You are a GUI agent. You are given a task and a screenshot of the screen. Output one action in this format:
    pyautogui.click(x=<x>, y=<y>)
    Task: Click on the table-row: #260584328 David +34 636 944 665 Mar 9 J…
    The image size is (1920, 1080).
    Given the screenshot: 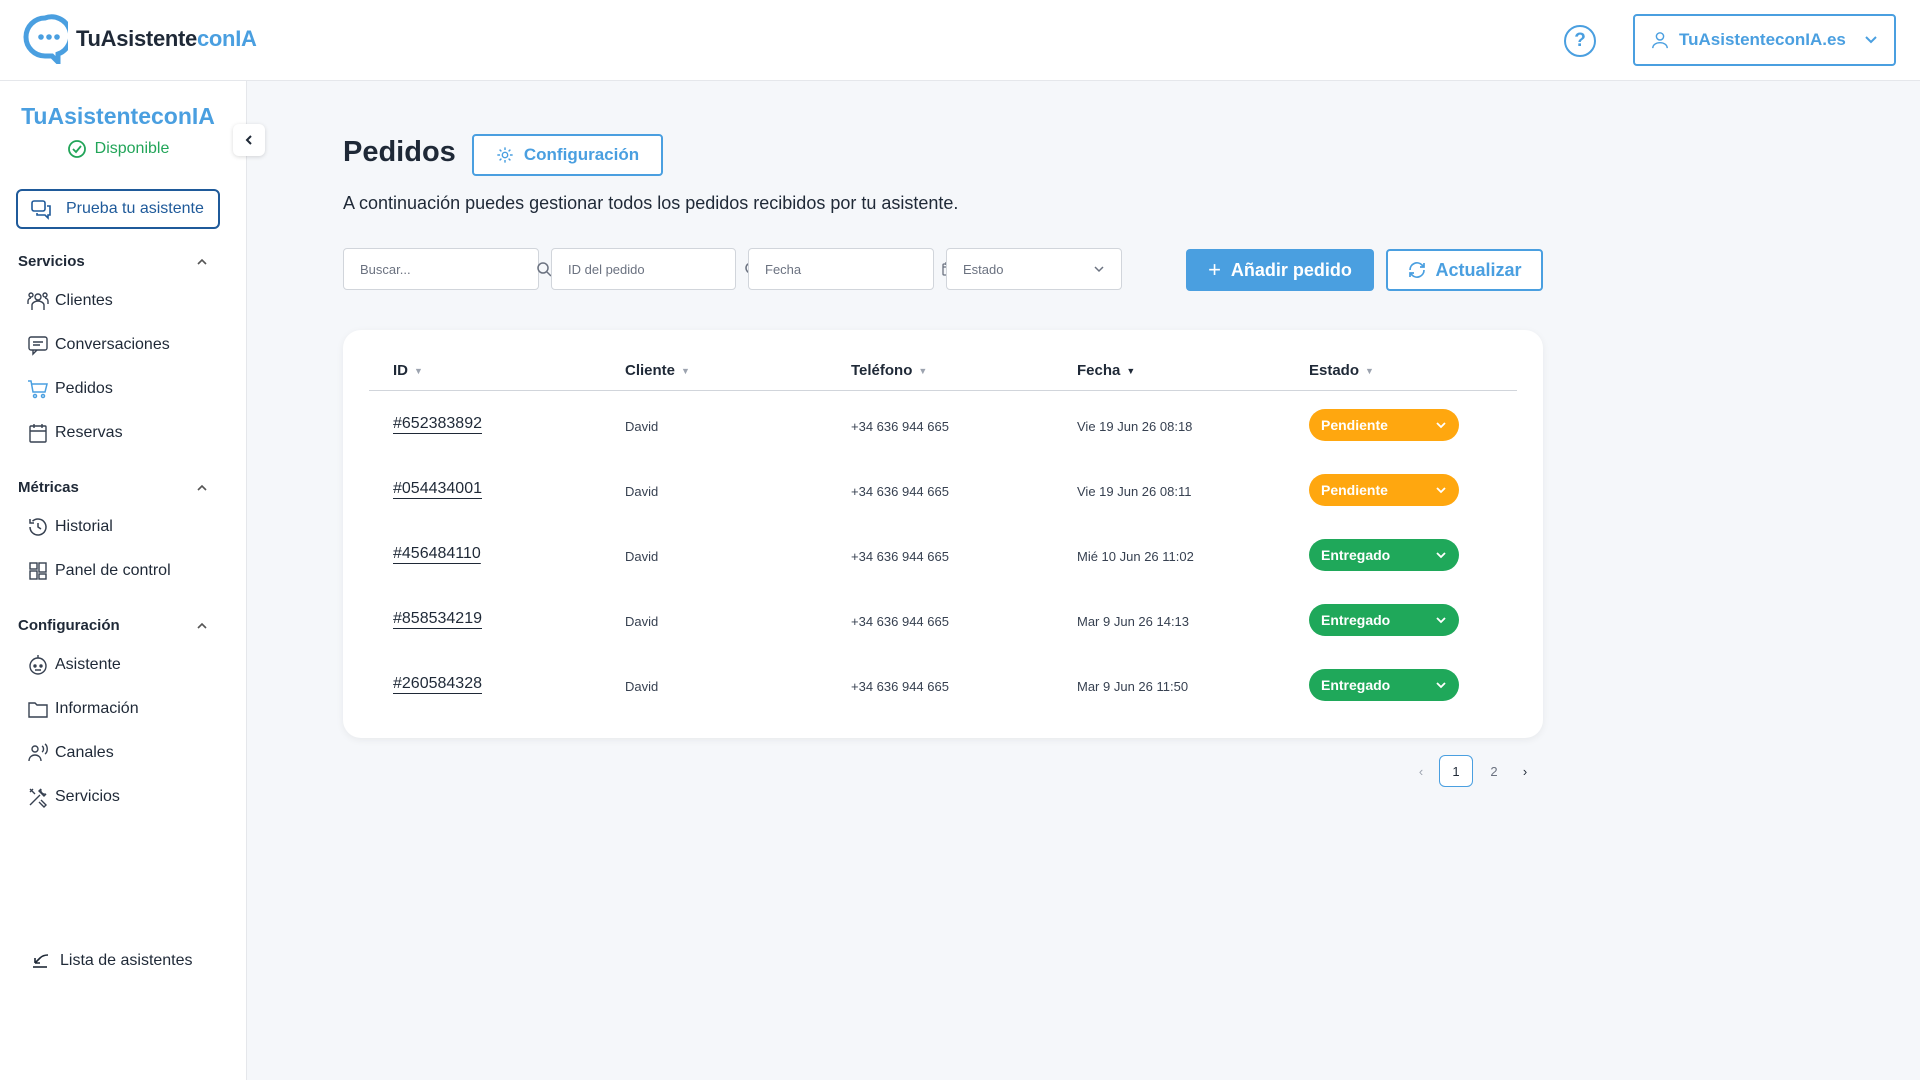 What is the action you would take?
    pyautogui.click(x=943, y=689)
    